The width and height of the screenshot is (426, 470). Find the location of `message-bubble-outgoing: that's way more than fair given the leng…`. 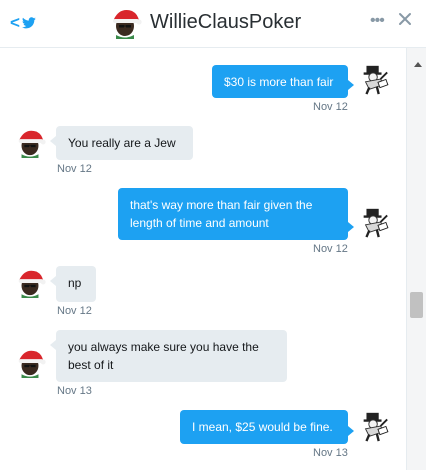

message-bubble-outgoing: that's way more than fair given the leng… is located at coordinates (236, 214).